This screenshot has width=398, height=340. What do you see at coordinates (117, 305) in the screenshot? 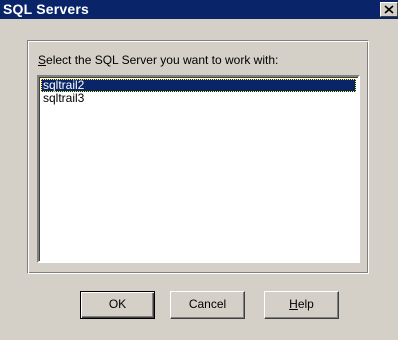
I see `ok-button: OK` at bounding box center [117, 305].